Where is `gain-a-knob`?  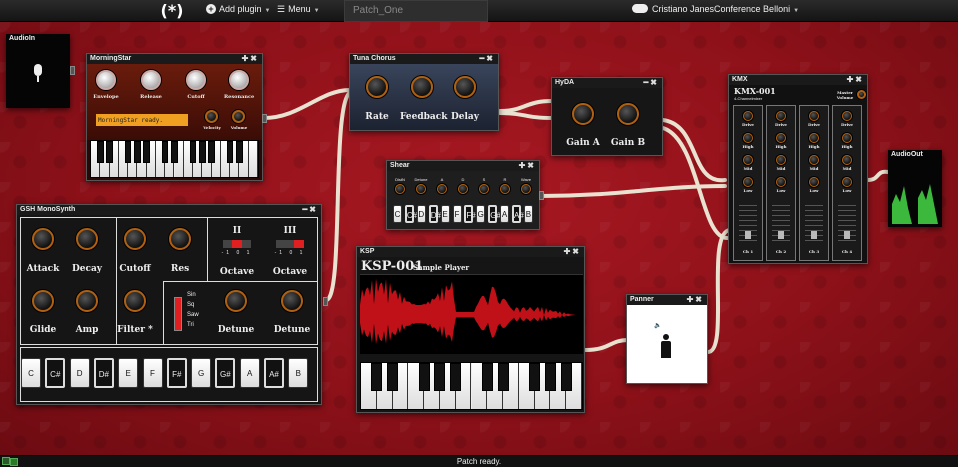 gain-a-knob is located at coordinates (583, 114).